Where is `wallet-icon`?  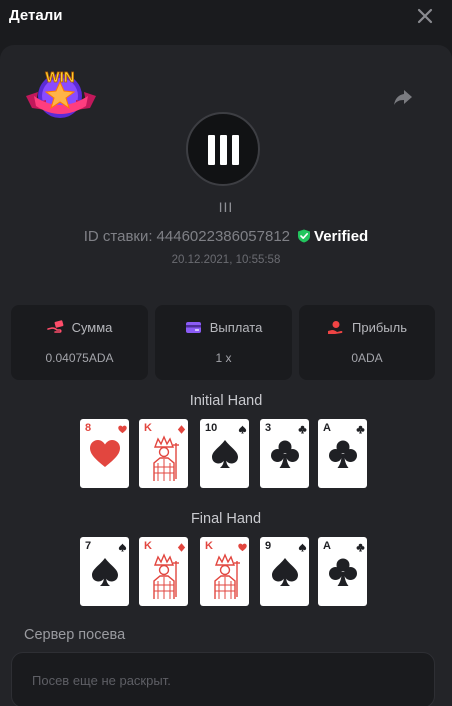 wallet-icon is located at coordinates (193, 327).